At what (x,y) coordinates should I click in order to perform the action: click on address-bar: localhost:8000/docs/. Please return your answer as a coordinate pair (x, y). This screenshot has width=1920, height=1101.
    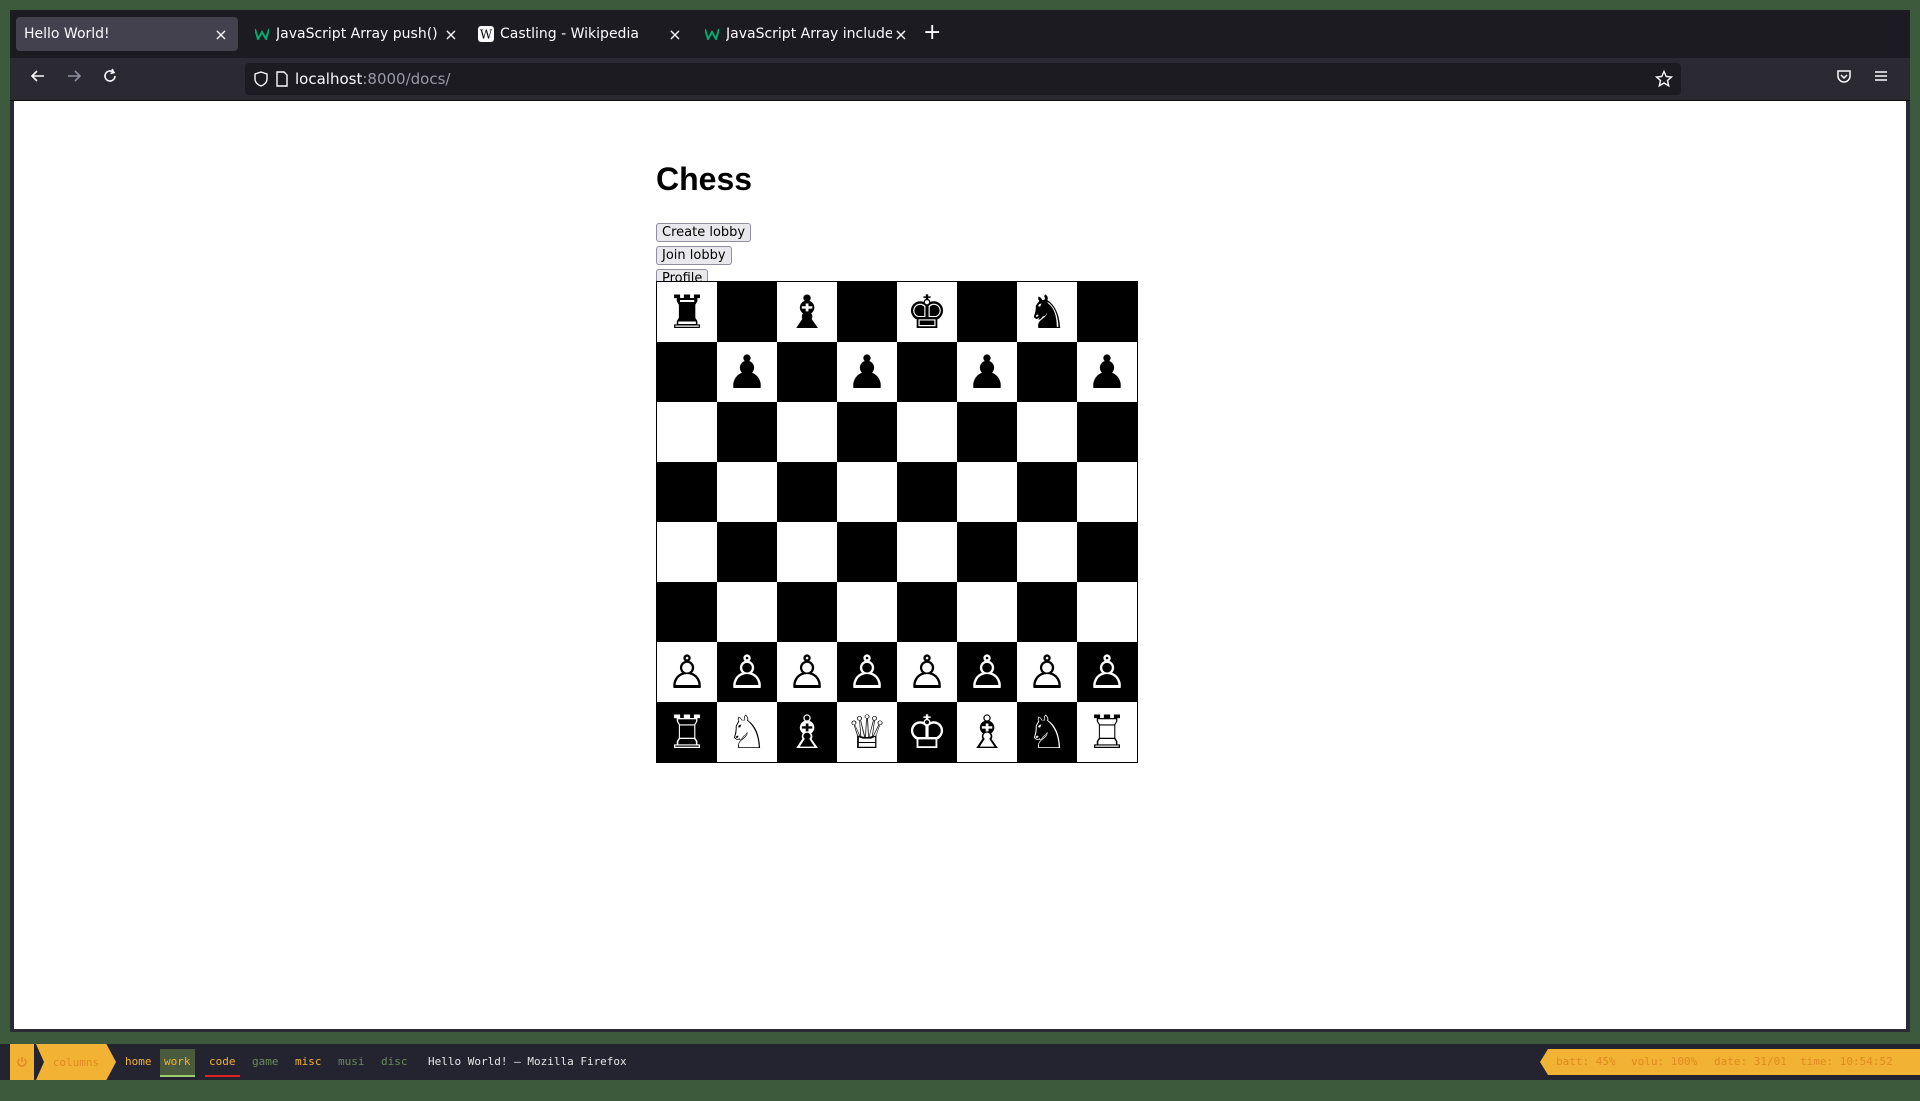
    Looking at the image, I should click on (963, 79).